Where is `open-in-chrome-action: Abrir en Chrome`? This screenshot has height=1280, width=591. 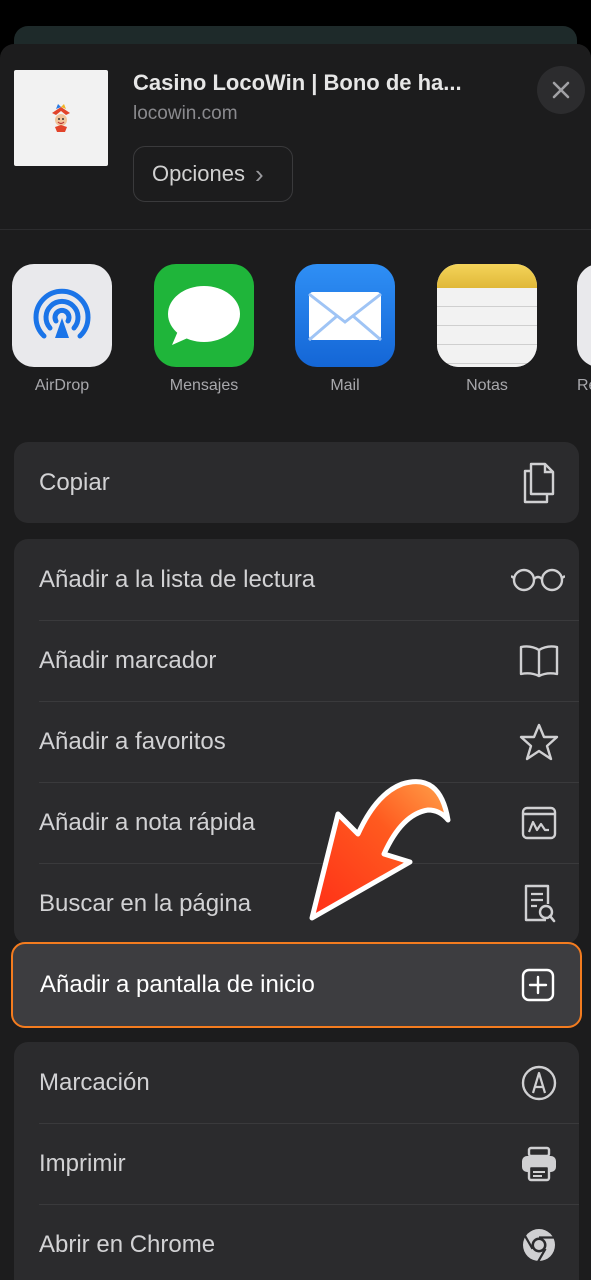
open-in-chrome-action: Abrir en Chrome is located at coordinates (296, 1242).